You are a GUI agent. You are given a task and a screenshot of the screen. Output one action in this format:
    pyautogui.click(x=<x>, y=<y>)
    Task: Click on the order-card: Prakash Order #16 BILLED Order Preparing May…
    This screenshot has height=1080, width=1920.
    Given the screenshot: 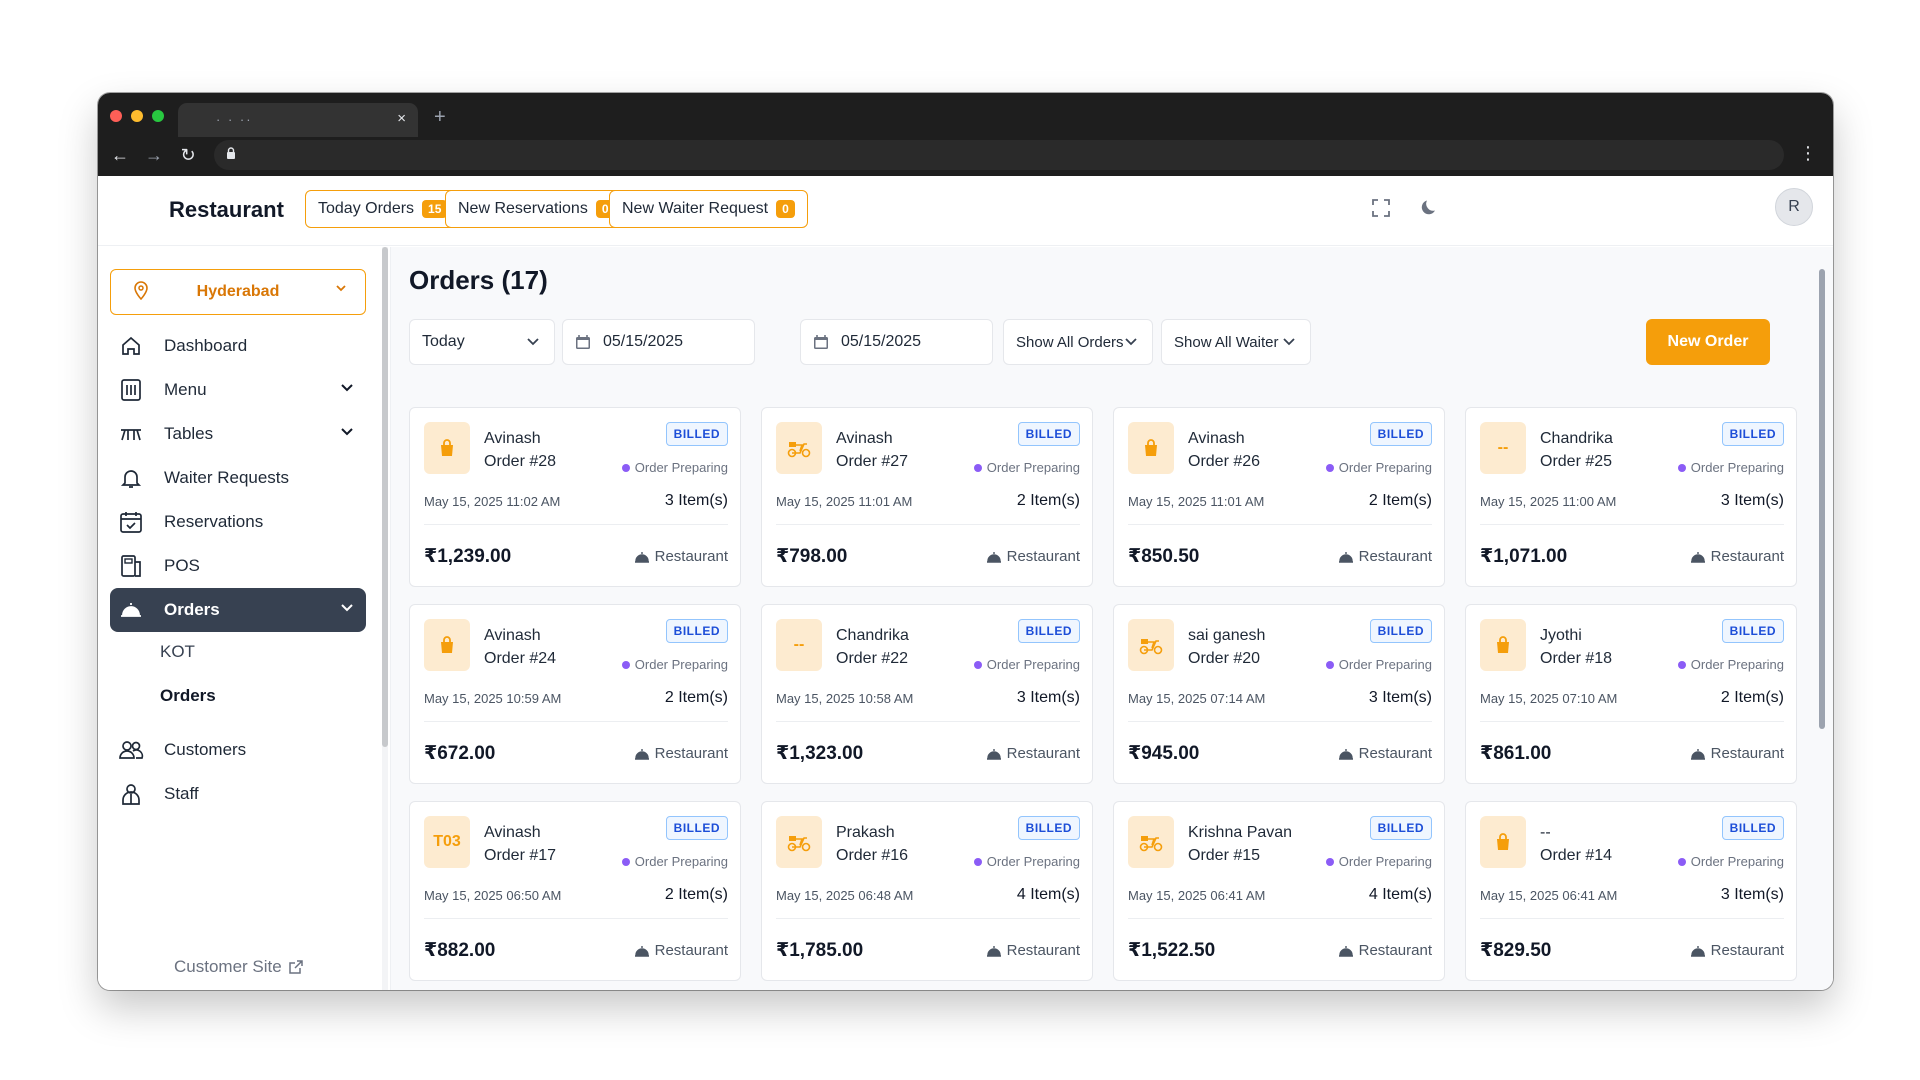 What is the action you would take?
    pyautogui.click(x=927, y=891)
    